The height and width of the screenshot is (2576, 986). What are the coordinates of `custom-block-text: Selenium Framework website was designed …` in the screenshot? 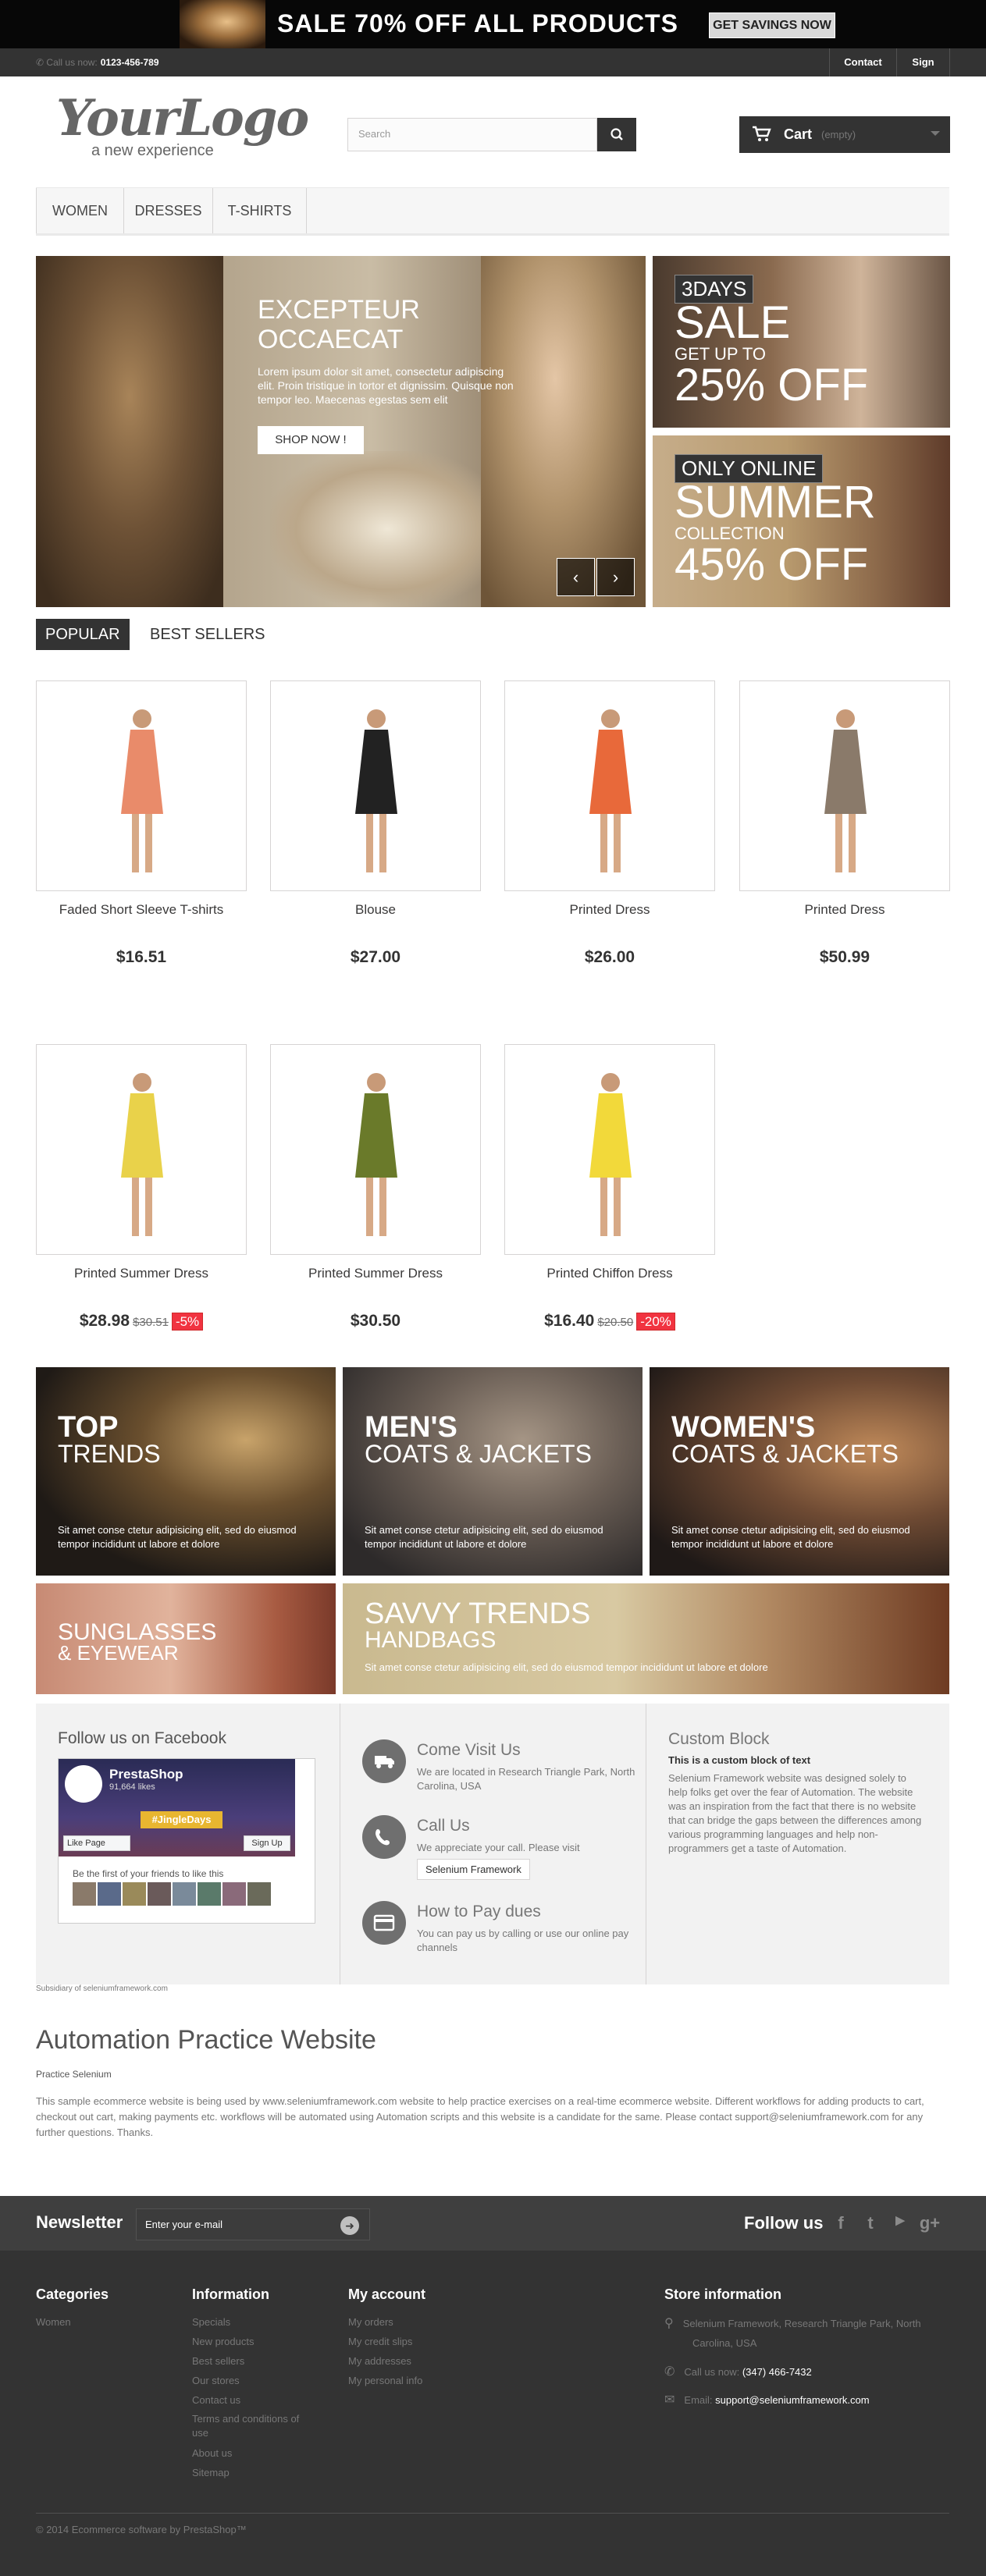 It's located at (795, 1813).